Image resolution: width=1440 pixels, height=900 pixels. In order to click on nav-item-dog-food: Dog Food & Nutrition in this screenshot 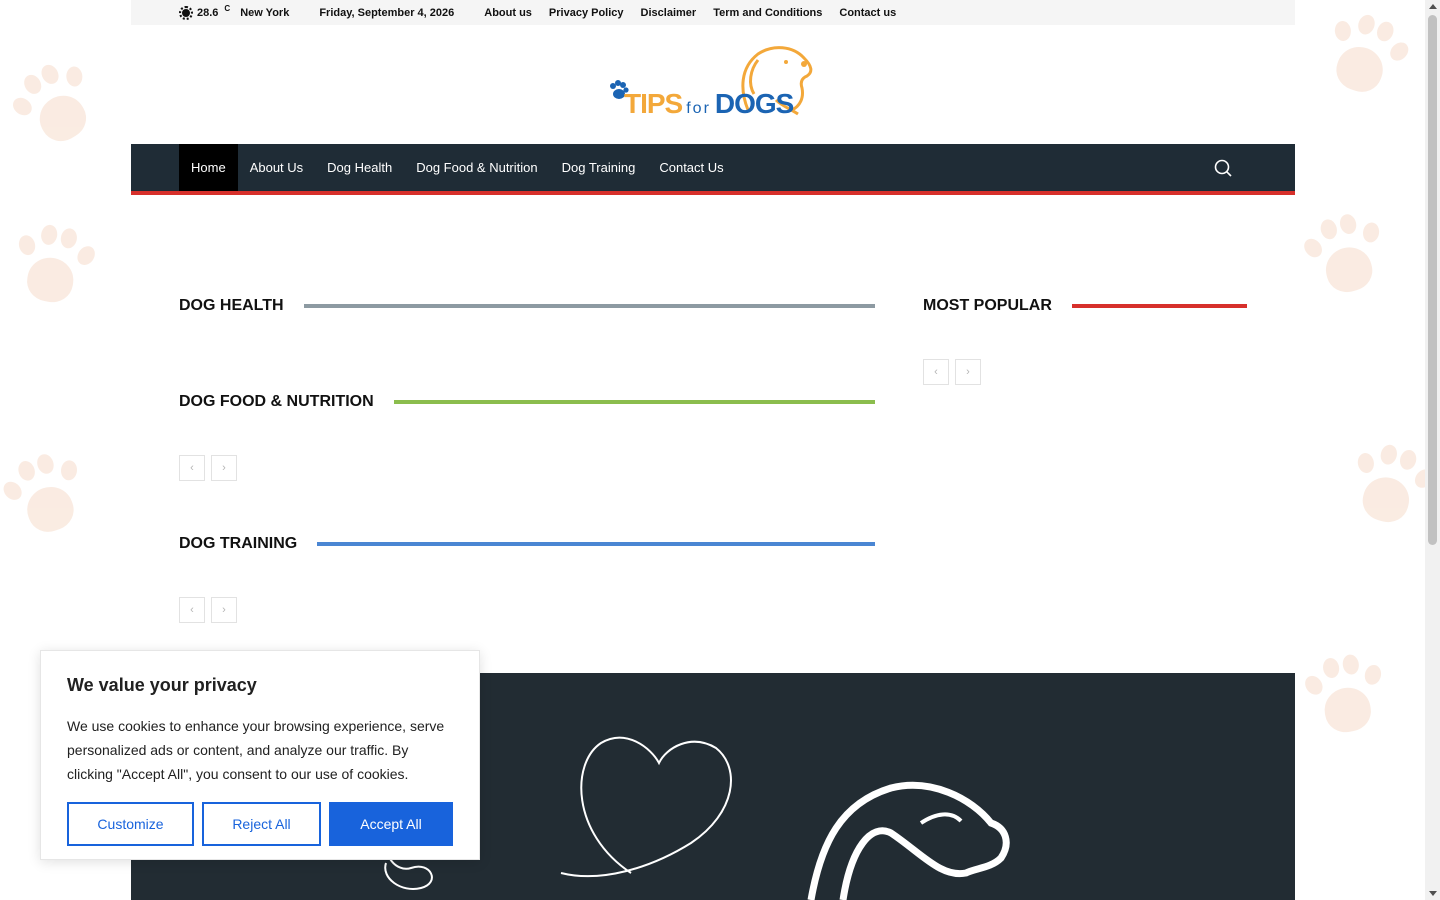, I will do `click(476, 167)`.